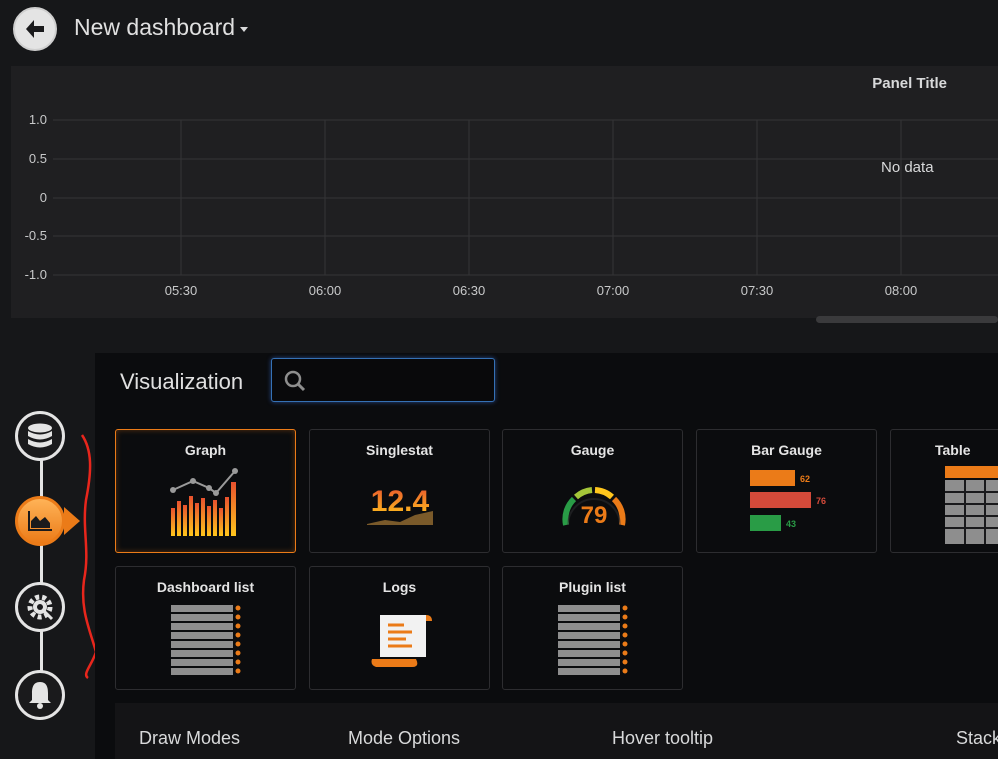  I want to click on viz-card-bar-gauge: Bar Gauge 62 76 43, so click(786, 491).